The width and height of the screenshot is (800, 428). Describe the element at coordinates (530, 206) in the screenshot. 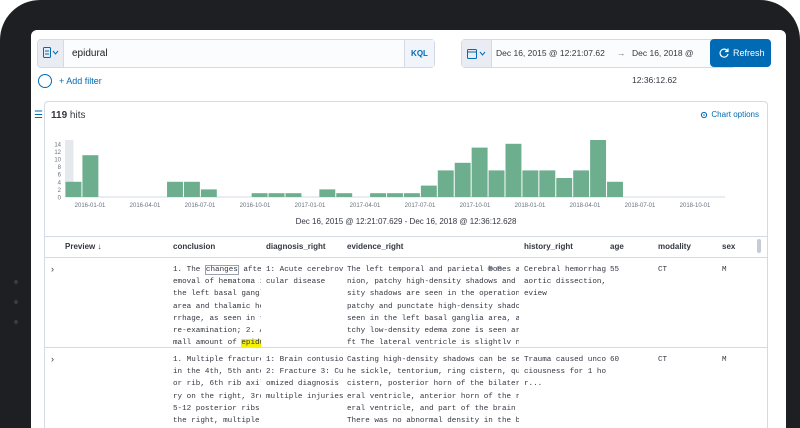

I see `x-tick-label: 2018-01-01` at that location.